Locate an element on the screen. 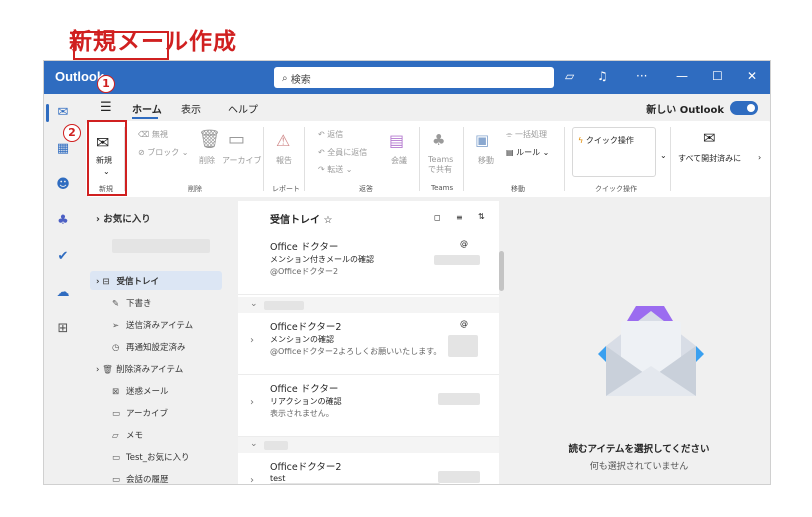 This screenshot has width=812, height=517. todo-icon: ✔ is located at coordinates (63, 256).